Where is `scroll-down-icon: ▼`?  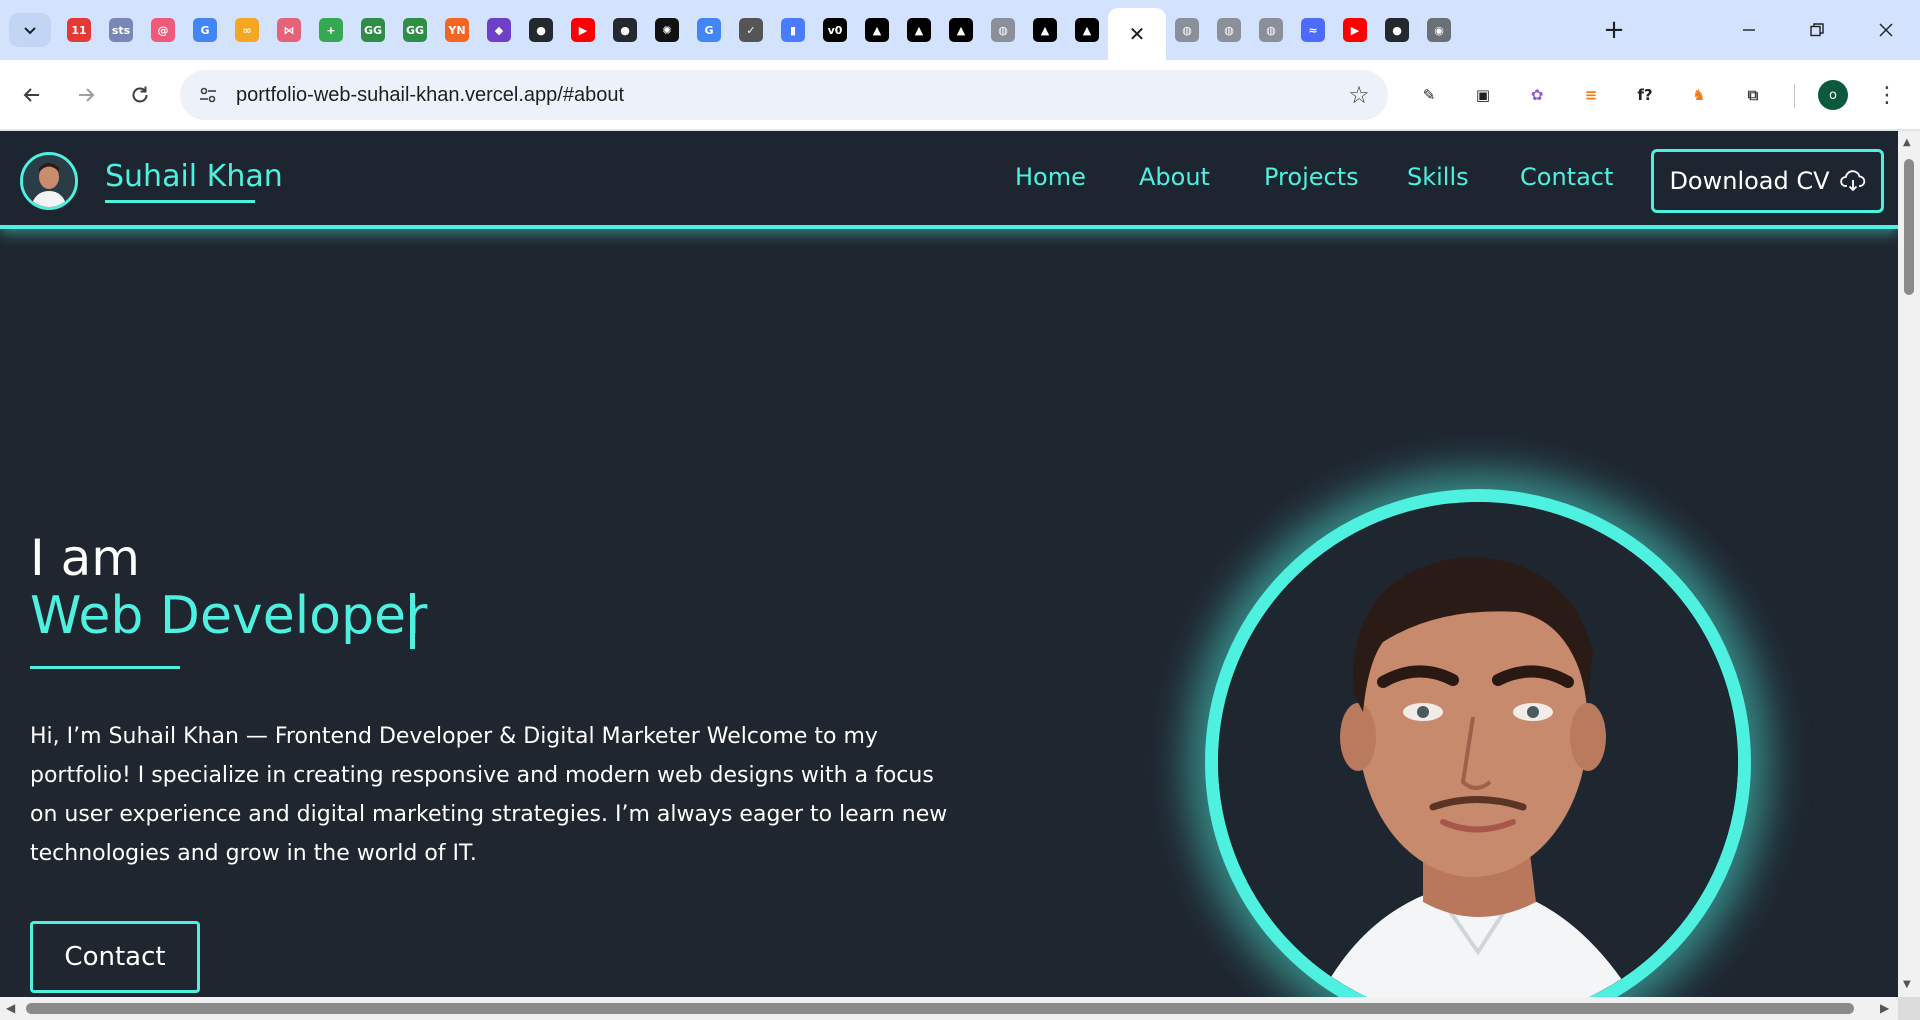 scroll-down-icon: ▼ is located at coordinates (1909, 985).